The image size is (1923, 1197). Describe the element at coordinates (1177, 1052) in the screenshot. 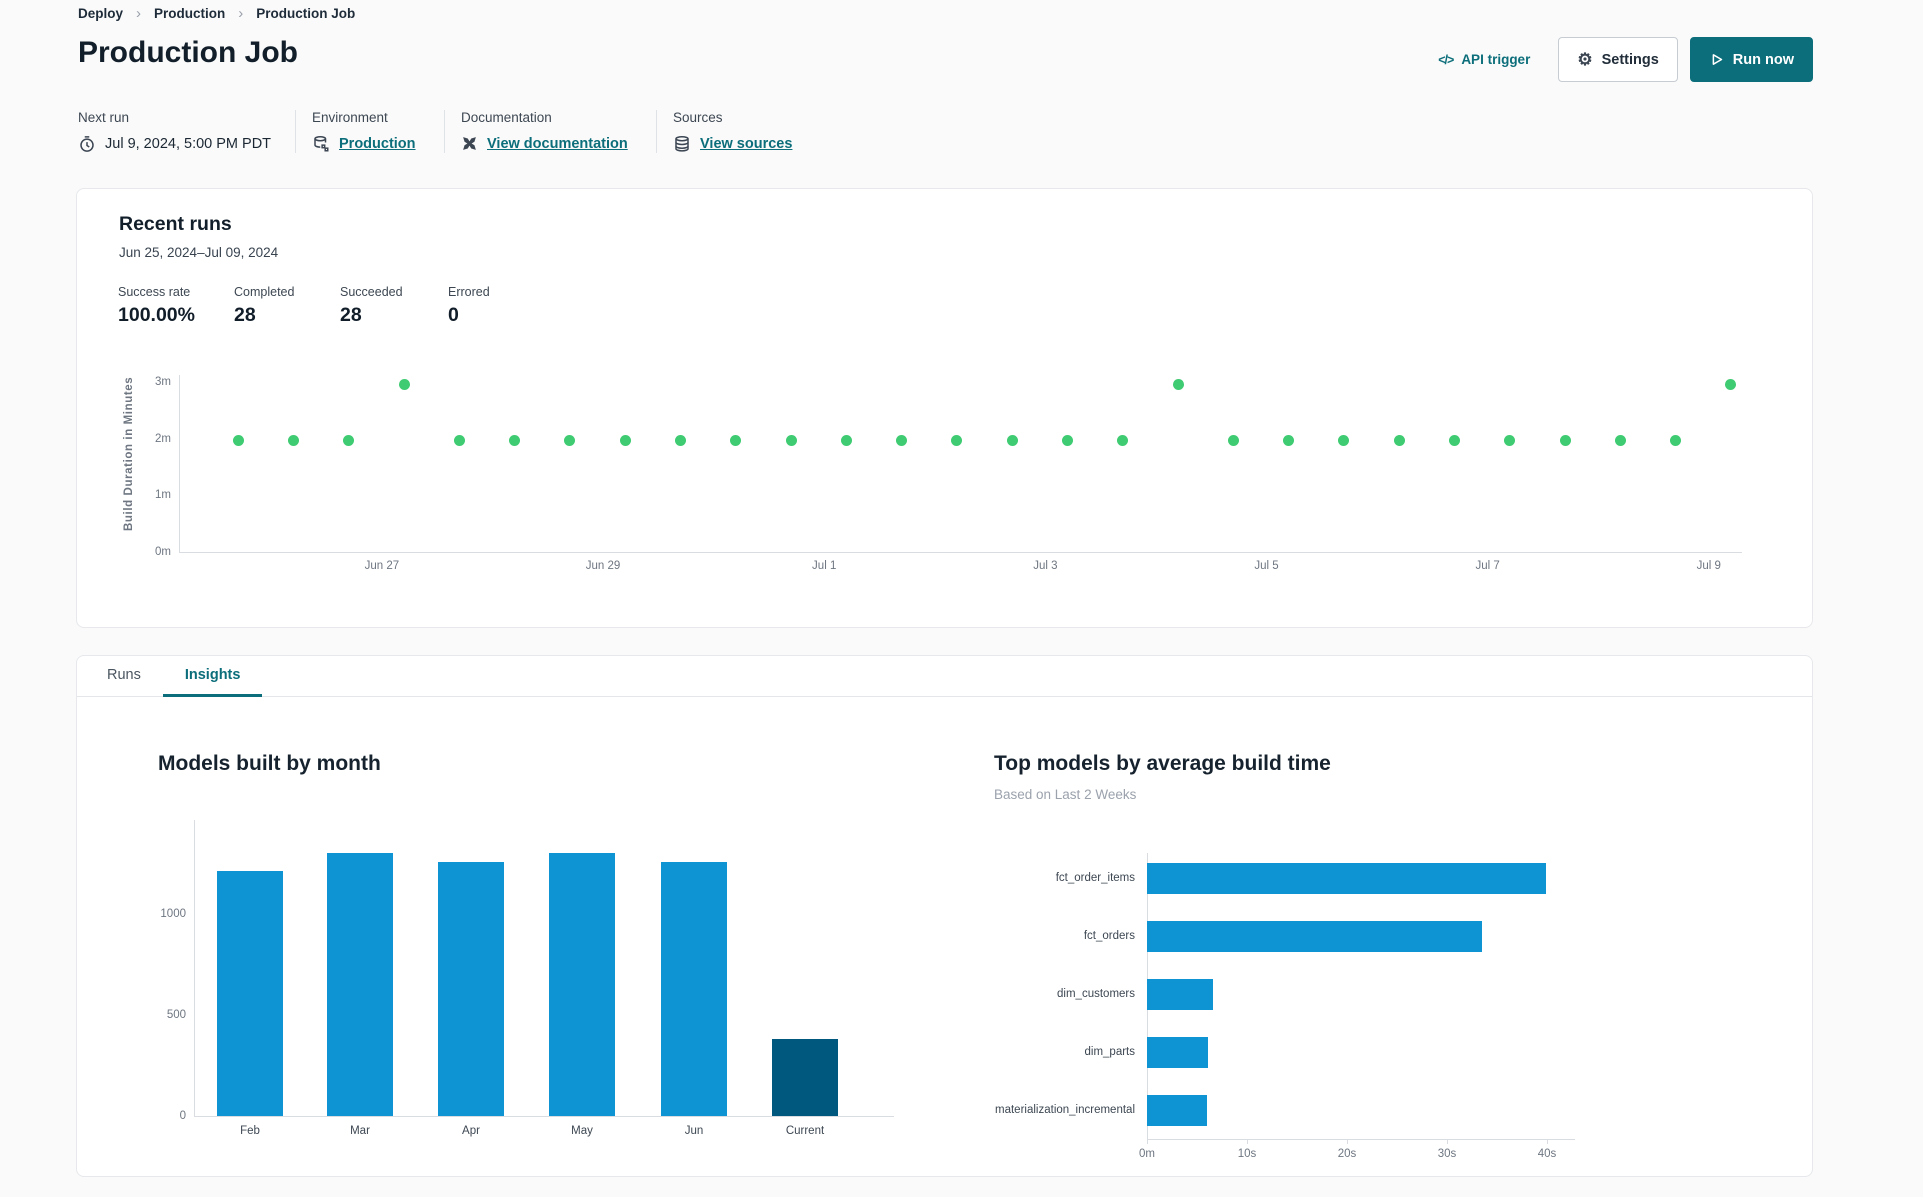

I see `model-bar-dim_parts` at that location.